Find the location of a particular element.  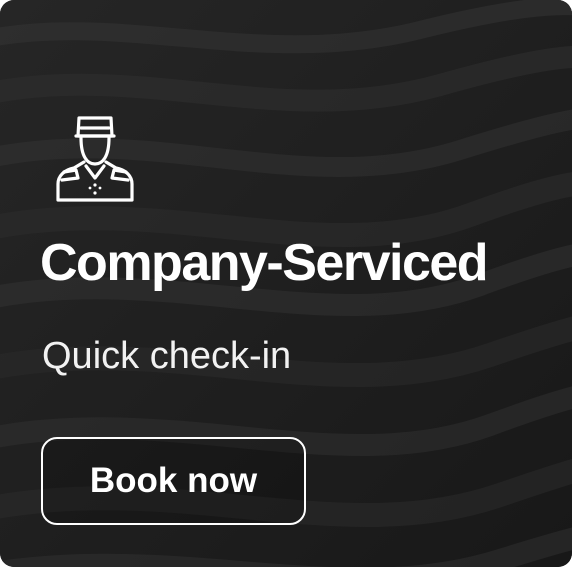

card-title: Company-Serviced is located at coordinates (264, 263).